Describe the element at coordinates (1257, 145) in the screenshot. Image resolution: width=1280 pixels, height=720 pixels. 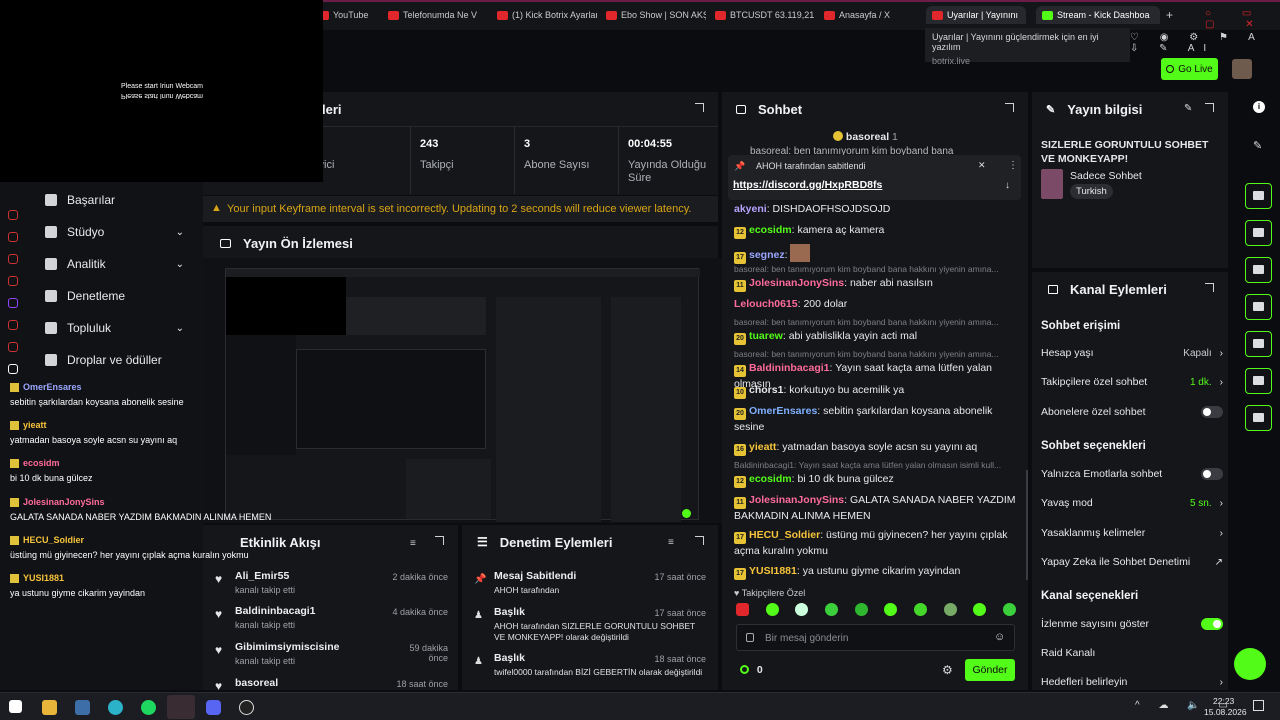
I see `pencil-icon: ✎` at that location.